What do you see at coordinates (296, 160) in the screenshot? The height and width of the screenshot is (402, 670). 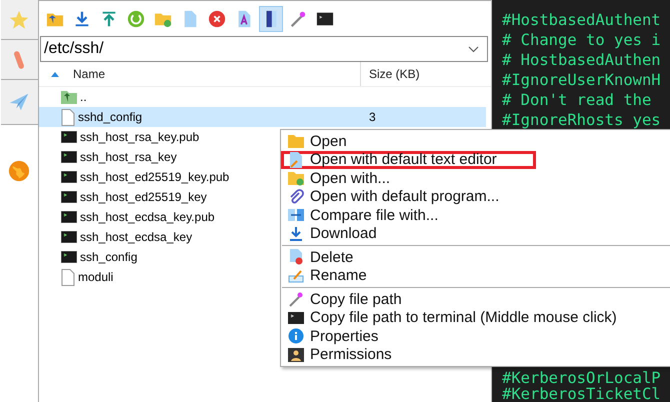 I see `edit-file-icon` at bounding box center [296, 160].